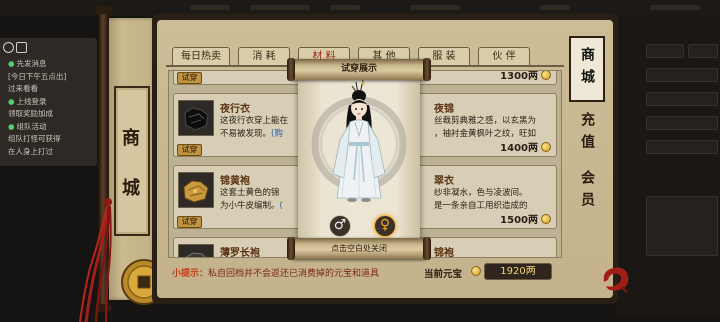 The height and width of the screenshot is (322, 720). What do you see at coordinates (27, 126) in the screenshot?
I see `side-line: ● 组队活动` at bounding box center [27, 126].